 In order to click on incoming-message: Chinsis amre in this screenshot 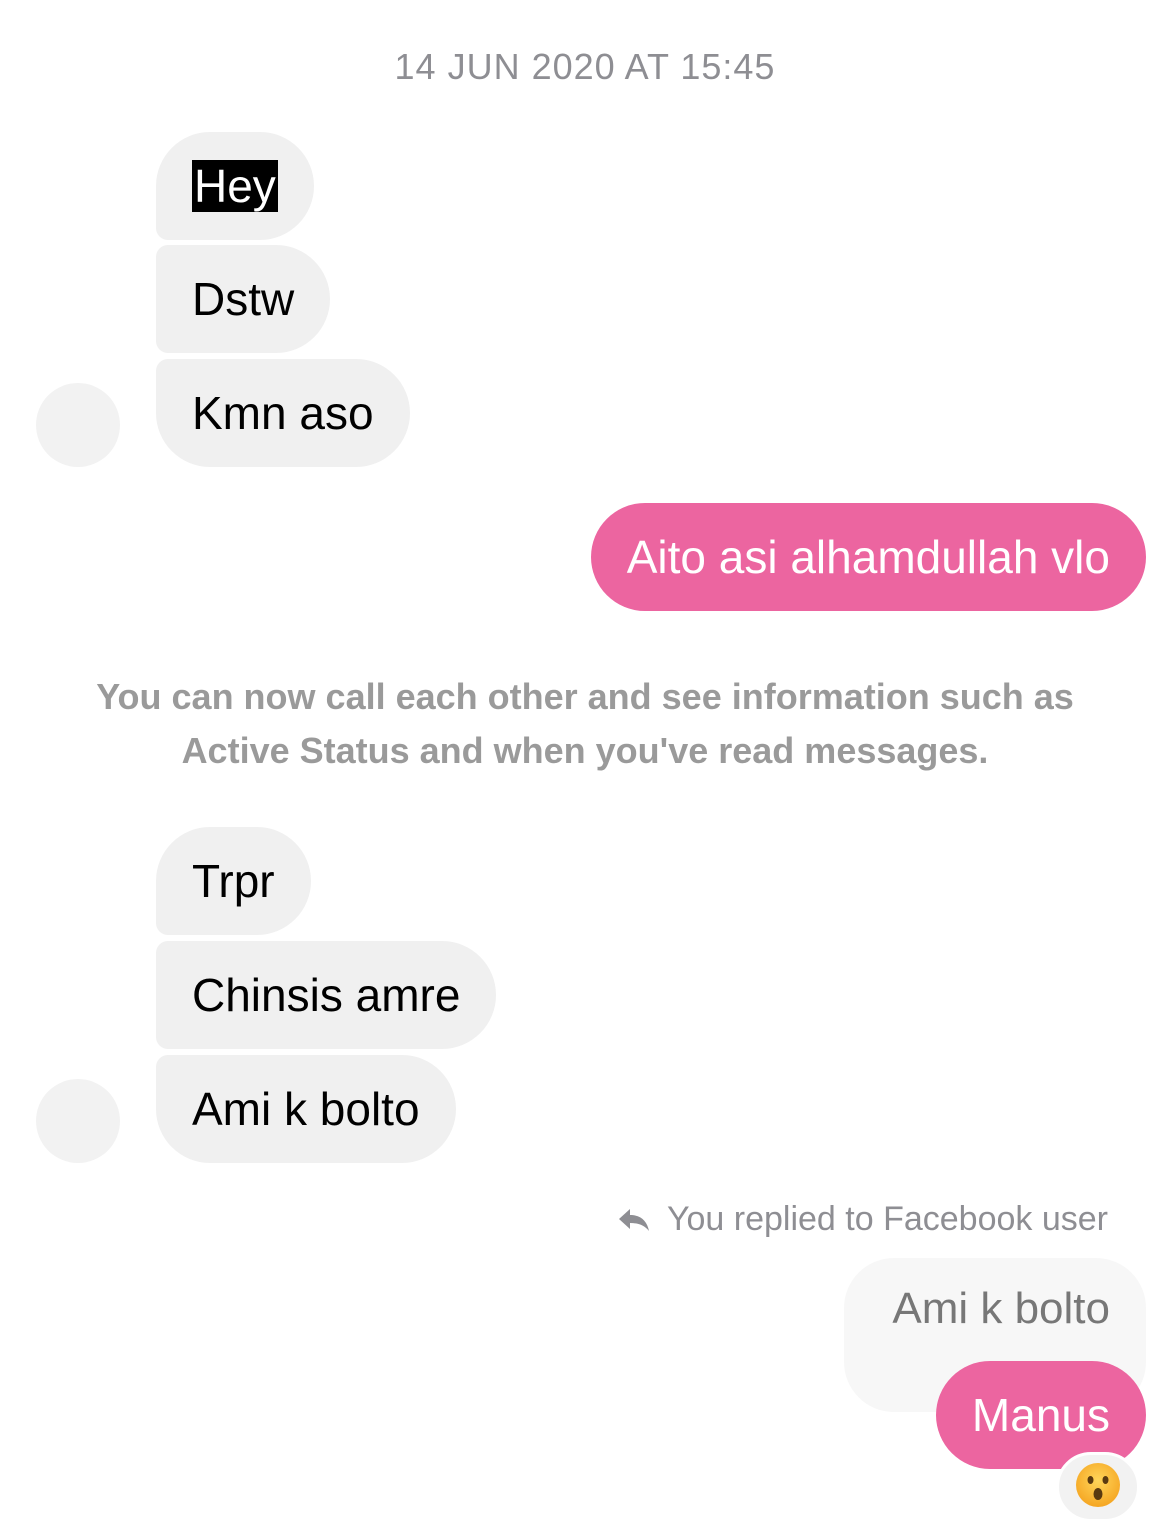, I will do `click(326, 995)`.